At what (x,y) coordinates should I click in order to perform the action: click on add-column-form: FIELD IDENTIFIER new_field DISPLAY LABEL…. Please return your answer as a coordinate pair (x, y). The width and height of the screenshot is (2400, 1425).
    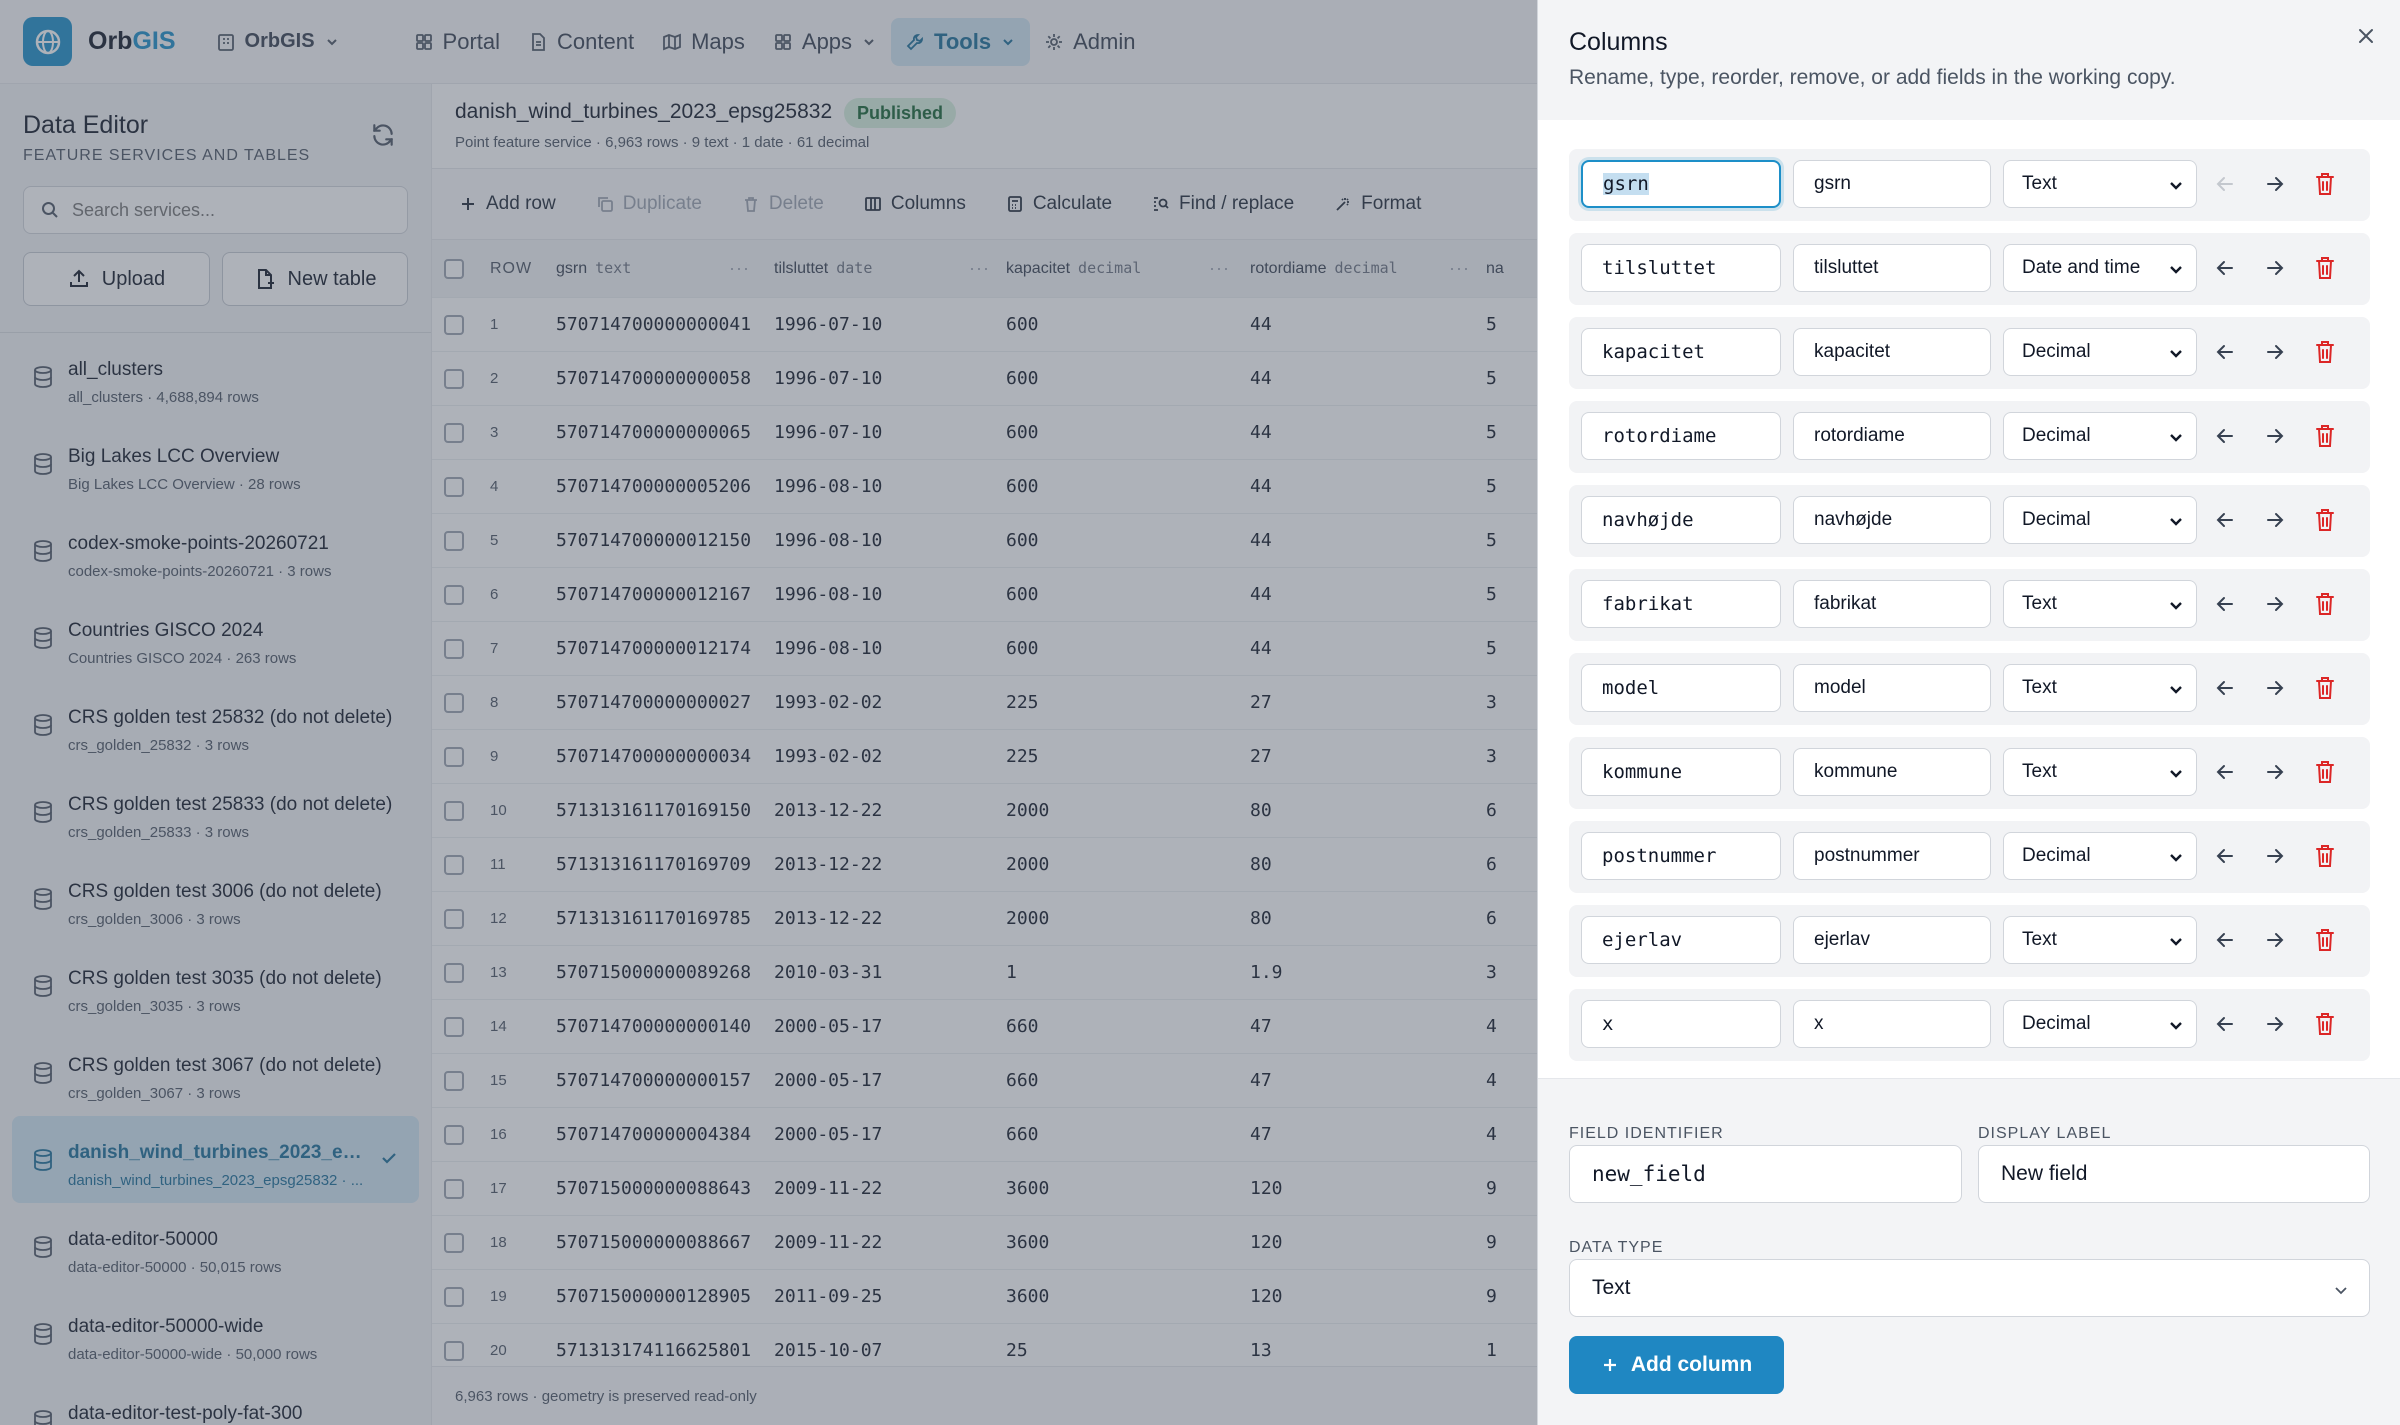
    Looking at the image, I should click on (1969, 1251).